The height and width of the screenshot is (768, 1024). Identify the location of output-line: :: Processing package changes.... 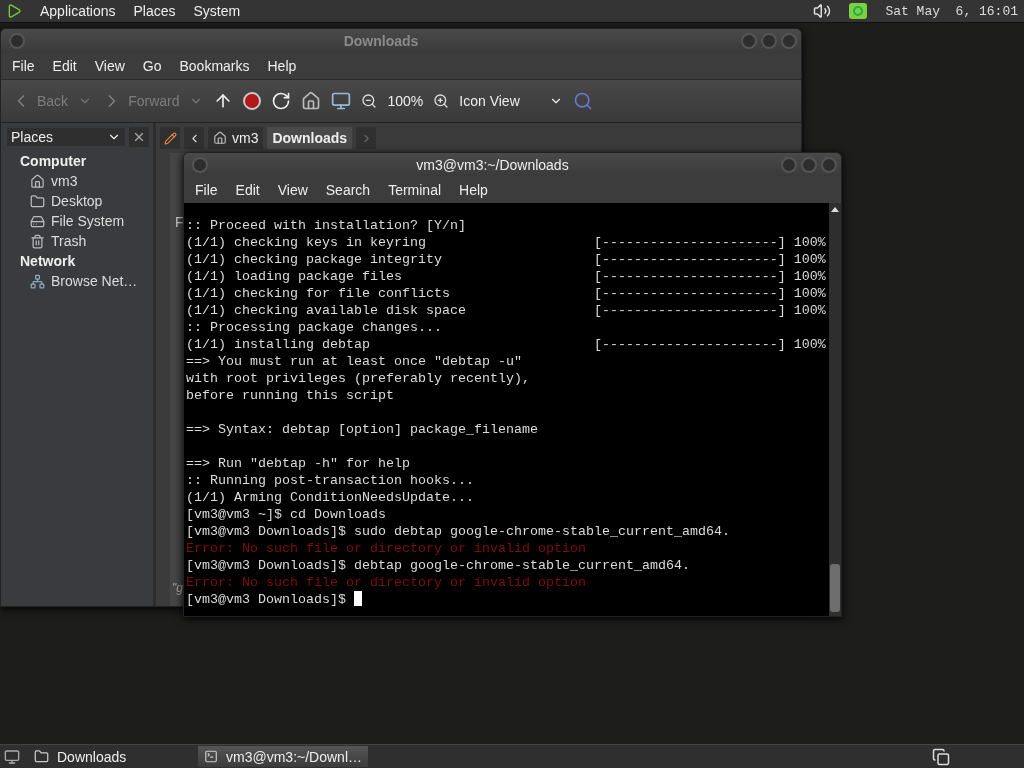
(314, 327).